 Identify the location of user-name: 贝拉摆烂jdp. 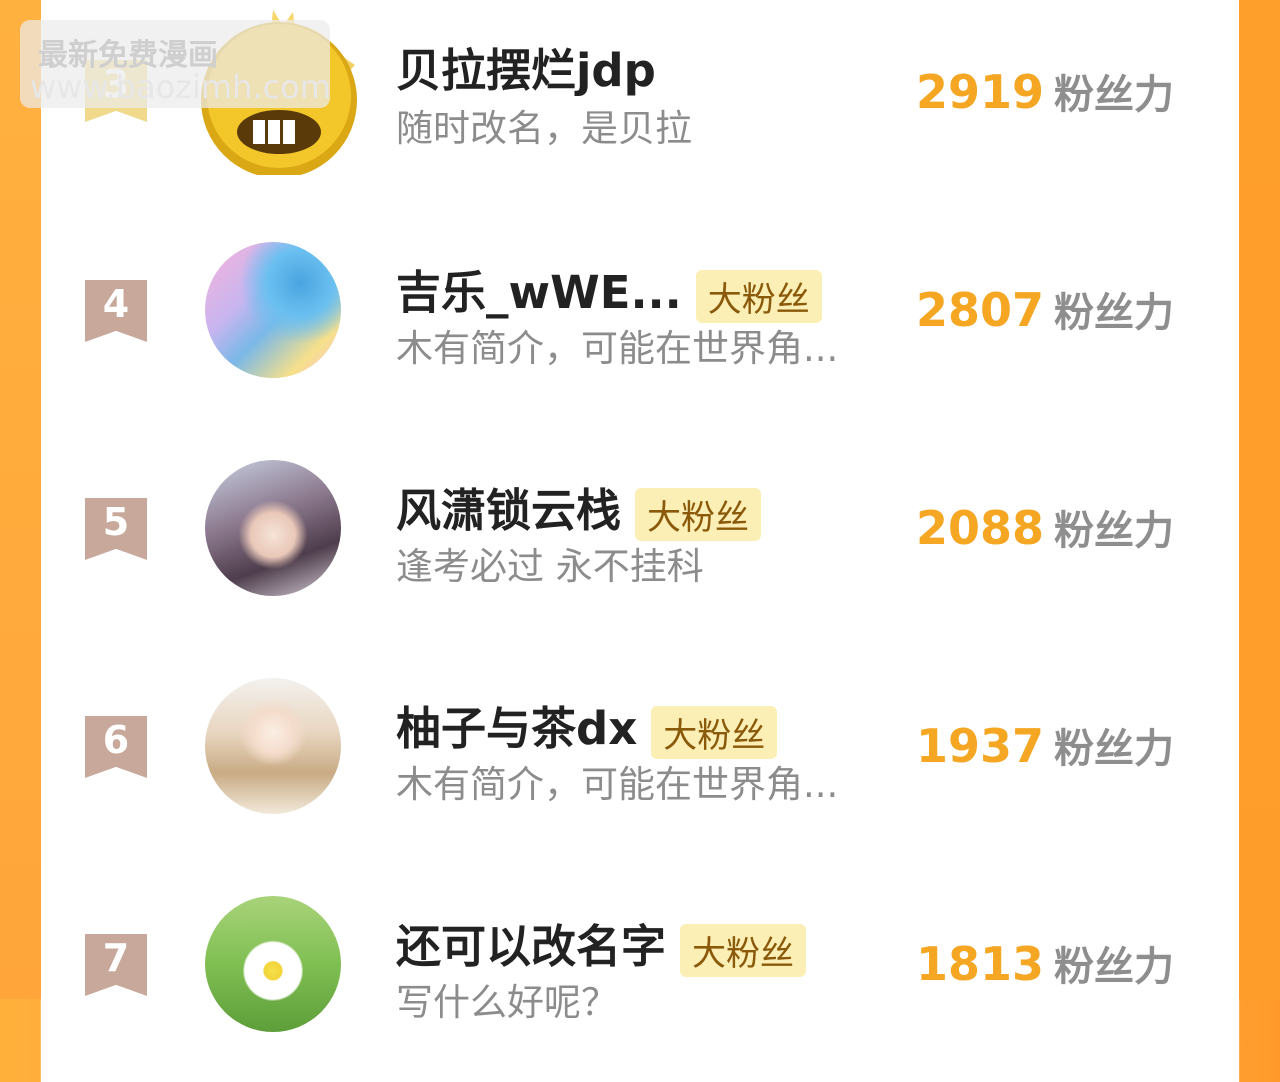
(526, 66).